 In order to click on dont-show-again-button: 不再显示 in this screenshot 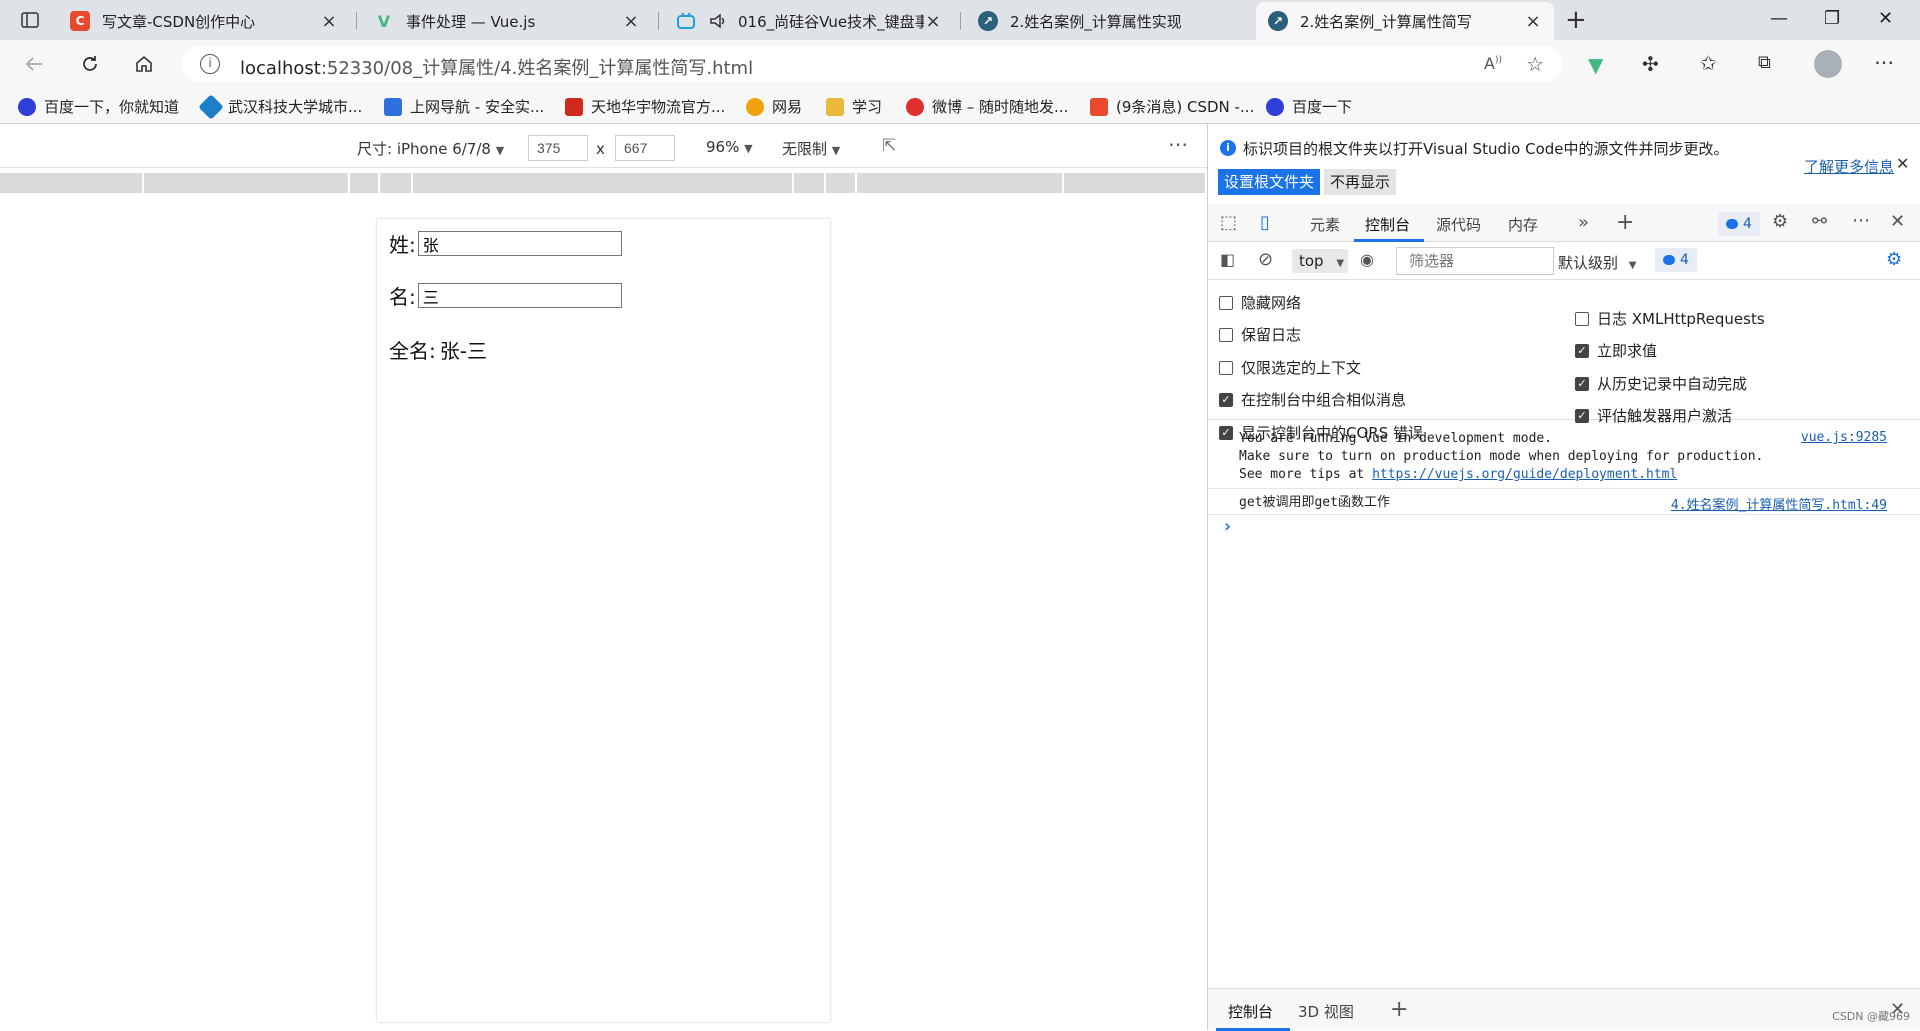, I will do `click(1360, 182)`.